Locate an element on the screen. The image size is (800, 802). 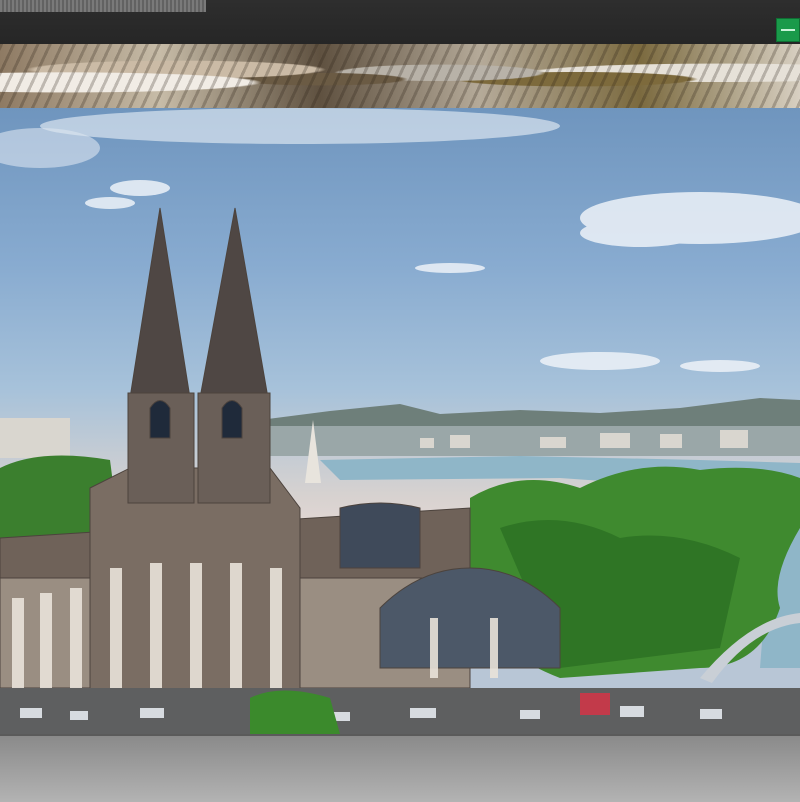
rock-banner-image is located at coordinates (400, 76).